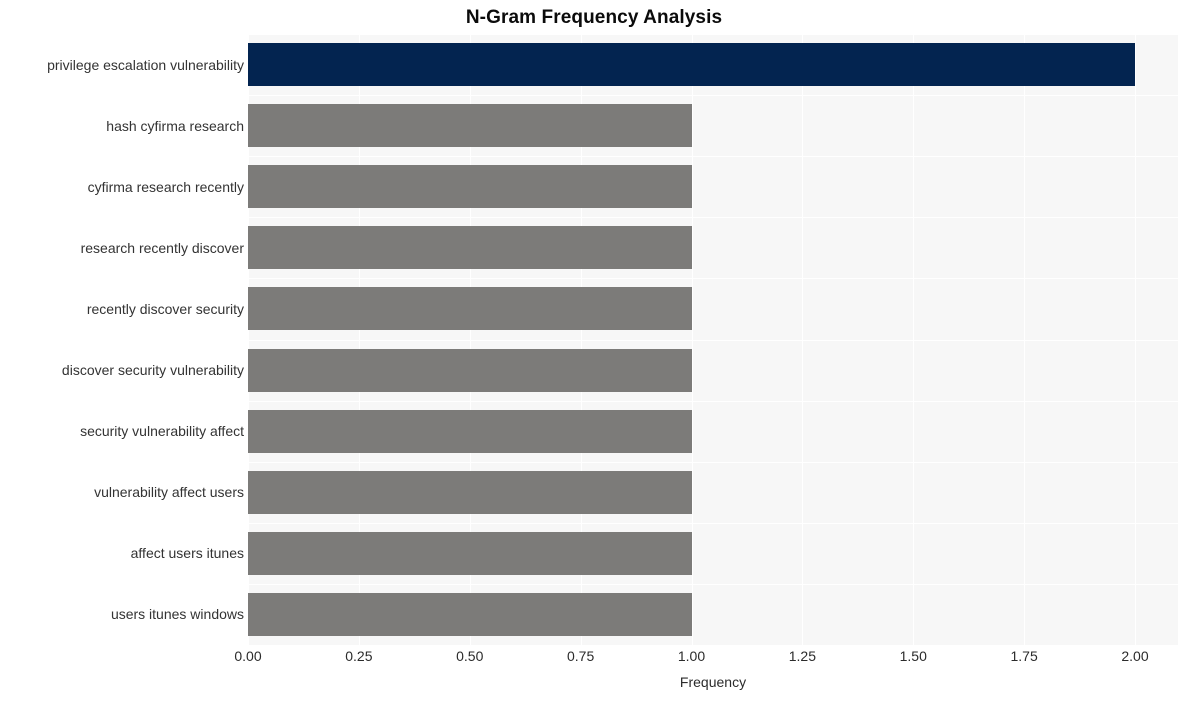  Describe the element at coordinates (165, 186) in the screenshot. I see `y-axis-tick-label: cyfirma research recently` at that location.